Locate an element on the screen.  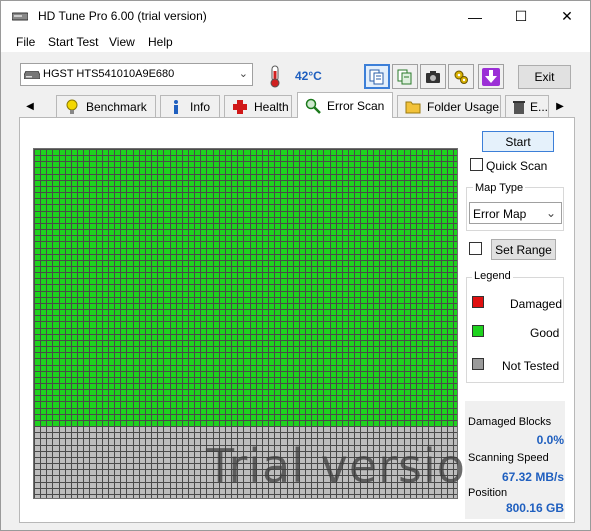
thermometer-icon is located at coordinates (275, 76).